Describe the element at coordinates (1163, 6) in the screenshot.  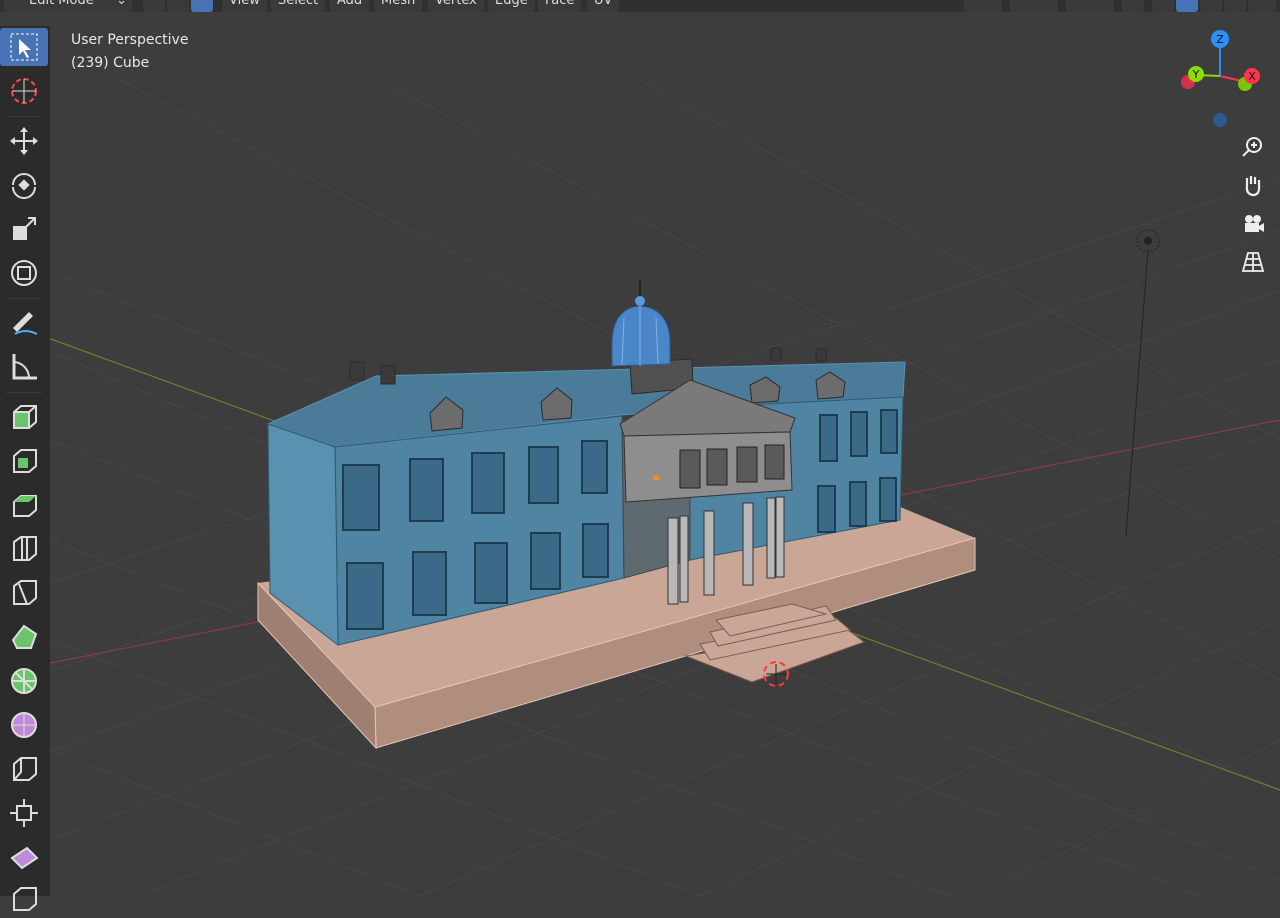
I see `wireframe-shading-icon` at that location.